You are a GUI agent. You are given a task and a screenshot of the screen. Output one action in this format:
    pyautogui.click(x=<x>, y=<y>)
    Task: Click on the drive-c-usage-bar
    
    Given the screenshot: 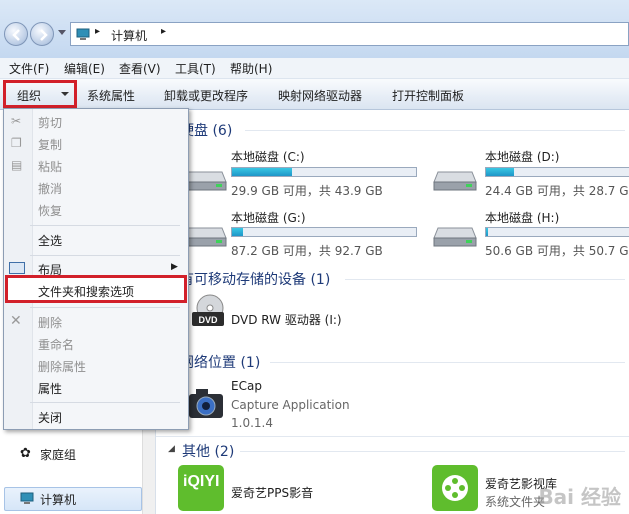 What is the action you would take?
    pyautogui.click(x=324, y=172)
    